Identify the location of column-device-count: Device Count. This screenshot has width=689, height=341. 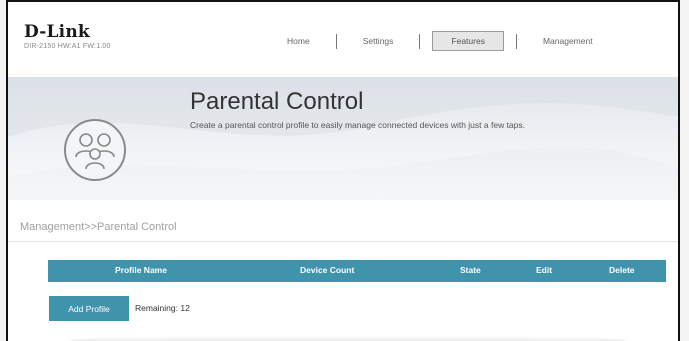
(327, 270).